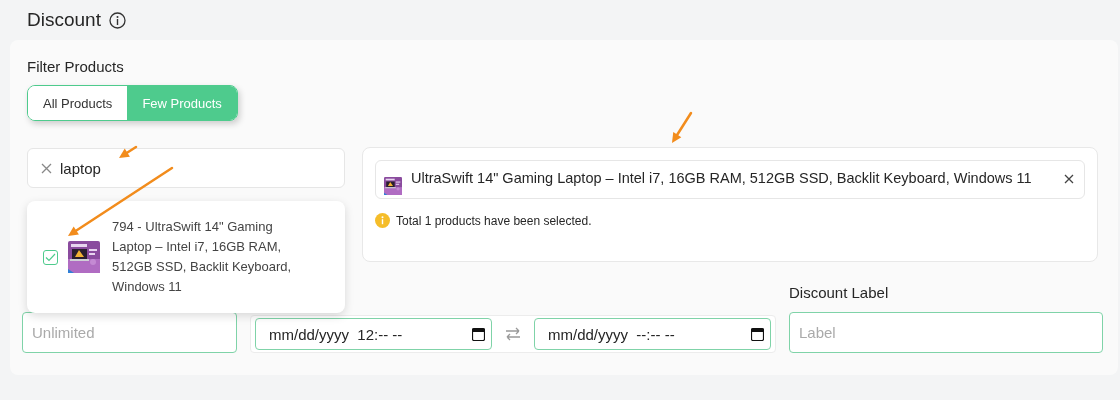 The image size is (1120, 400). What do you see at coordinates (494, 220) in the screenshot?
I see `selection-note: Total 1 products have been selected.` at bounding box center [494, 220].